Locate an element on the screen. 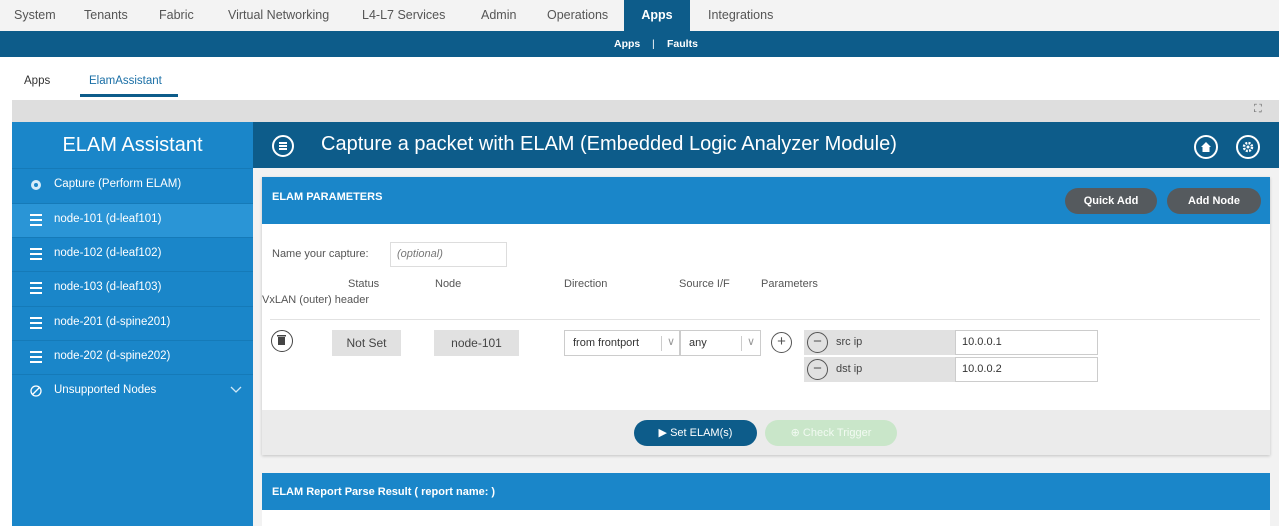 The image size is (1279, 526). sidebar-item-node-103: node-103 (d-leaf103) is located at coordinates (132, 288).